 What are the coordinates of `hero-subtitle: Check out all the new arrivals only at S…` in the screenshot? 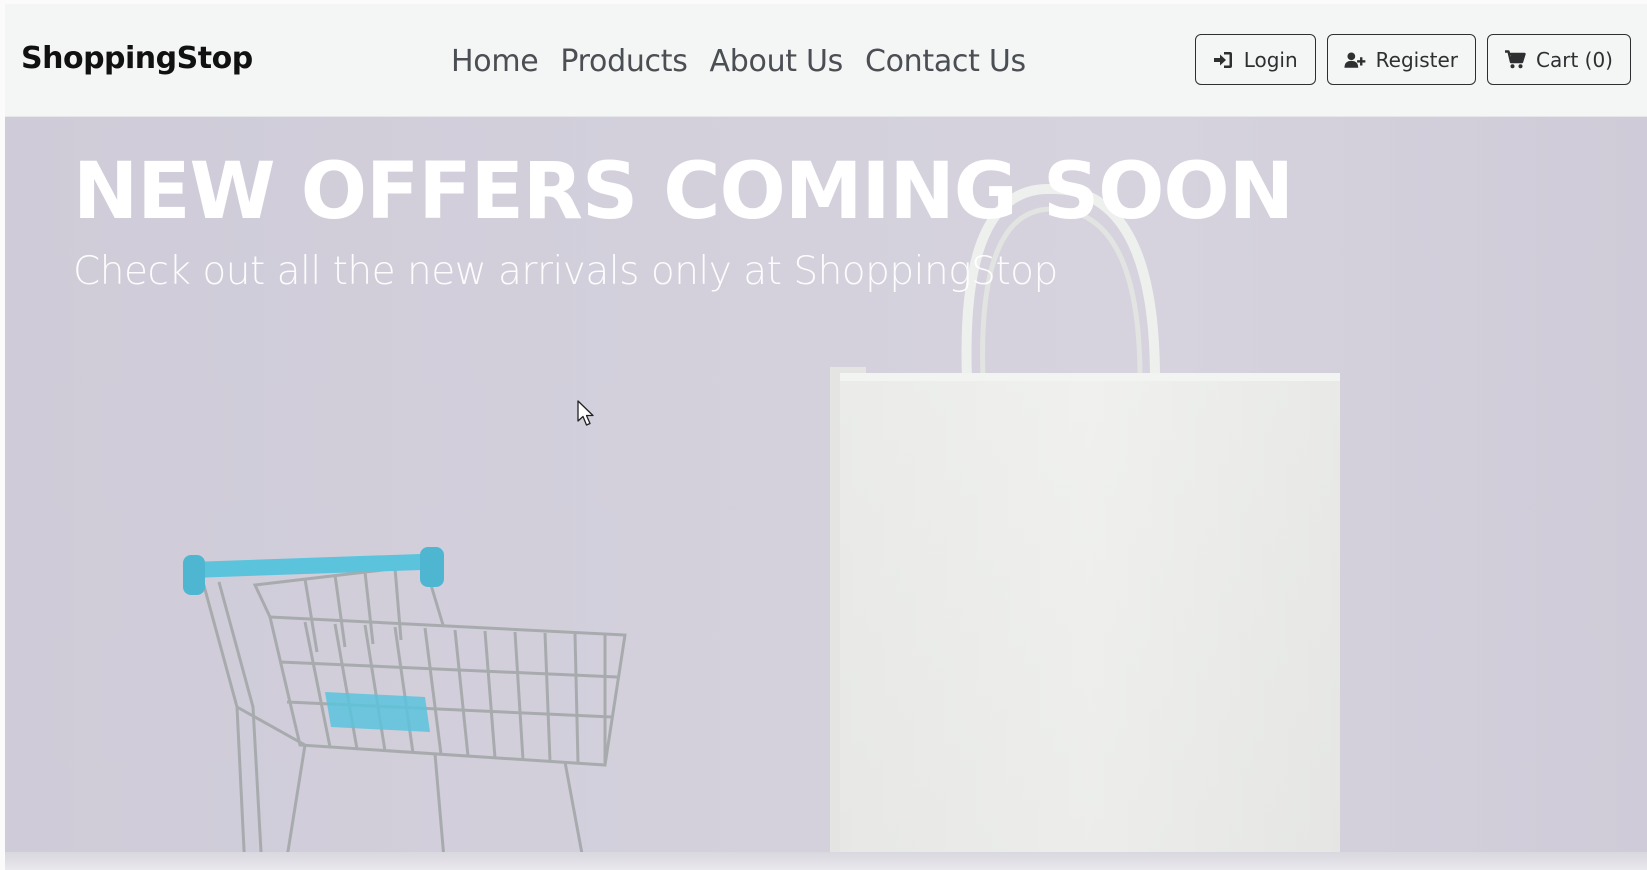 It's located at (565, 271).